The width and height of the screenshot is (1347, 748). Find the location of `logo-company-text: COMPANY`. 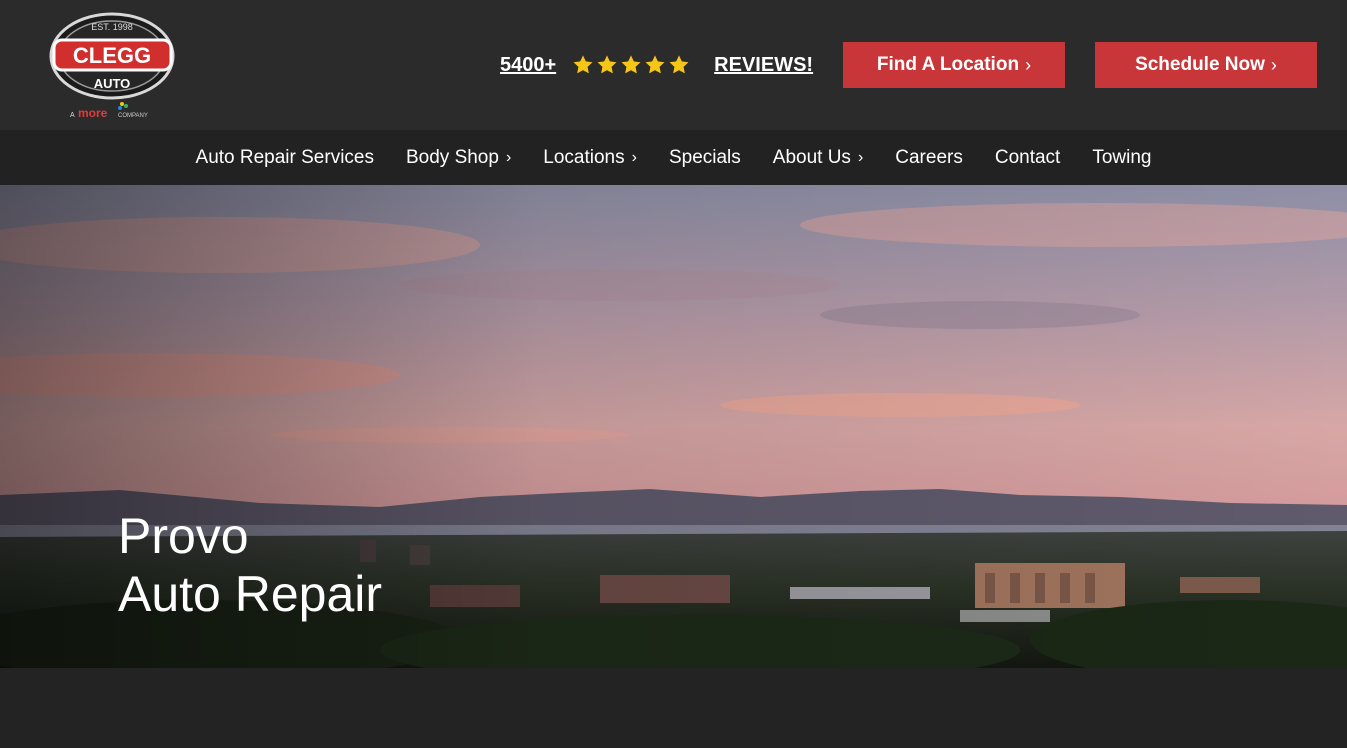

logo-company-text: COMPANY is located at coordinates (133, 116).